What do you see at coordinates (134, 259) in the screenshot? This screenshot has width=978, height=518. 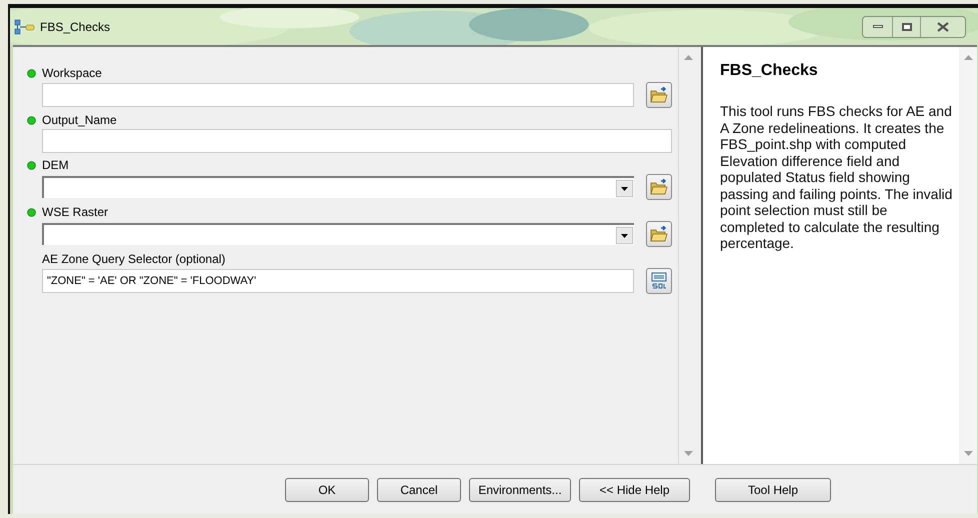 I see `parameter-label: AE Zone Query Selector (optional)` at bounding box center [134, 259].